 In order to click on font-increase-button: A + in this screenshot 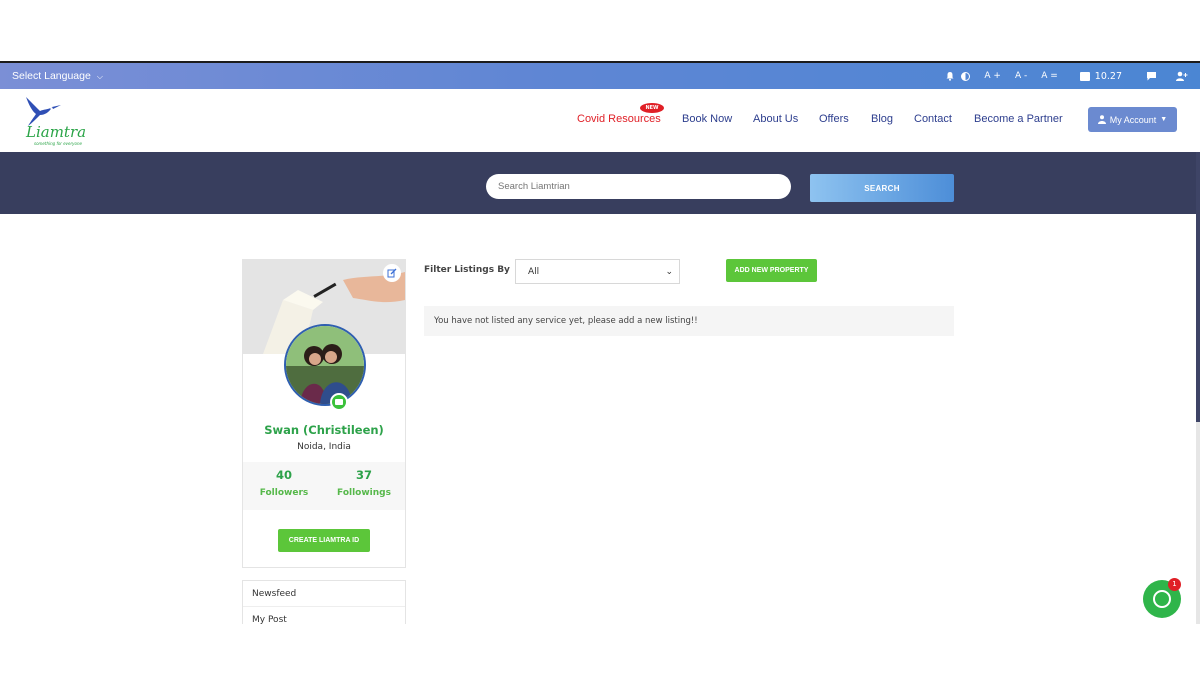, I will do `click(992, 76)`.